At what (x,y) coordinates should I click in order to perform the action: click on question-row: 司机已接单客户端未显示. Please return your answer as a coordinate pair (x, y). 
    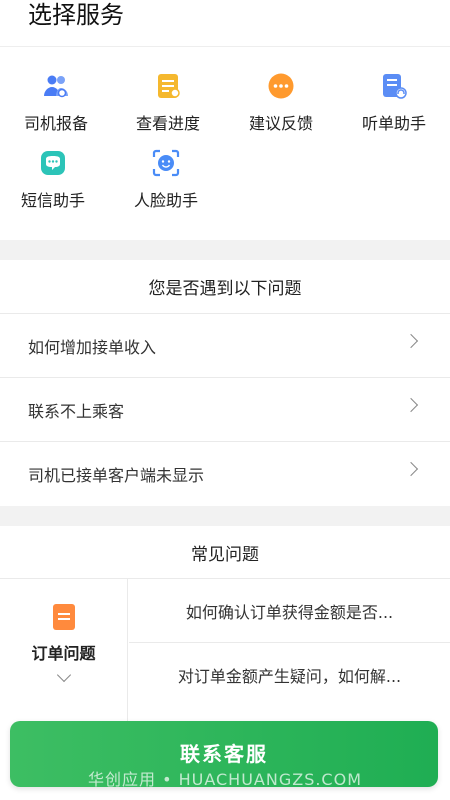
    Looking at the image, I should click on (225, 473).